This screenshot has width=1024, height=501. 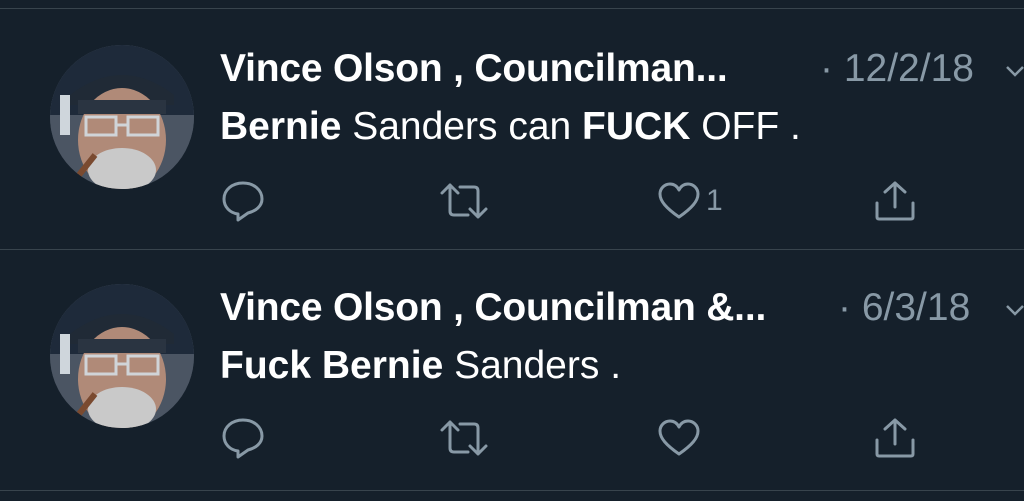 I want to click on tweet-date: · 6/3/18, so click(x=904, y=308).